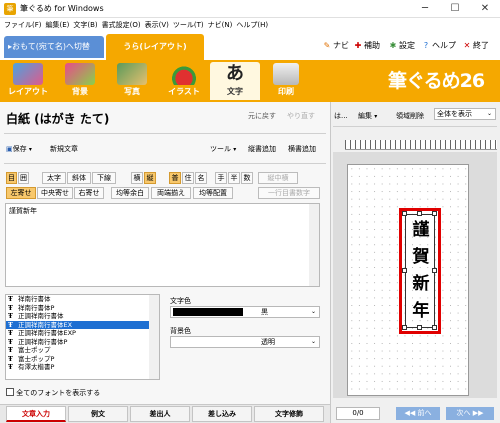 Image resolution: width=500 pixels, height=423 pixels. I want to click on ribbon-layout-button: レイアウト, so click(28, 81).